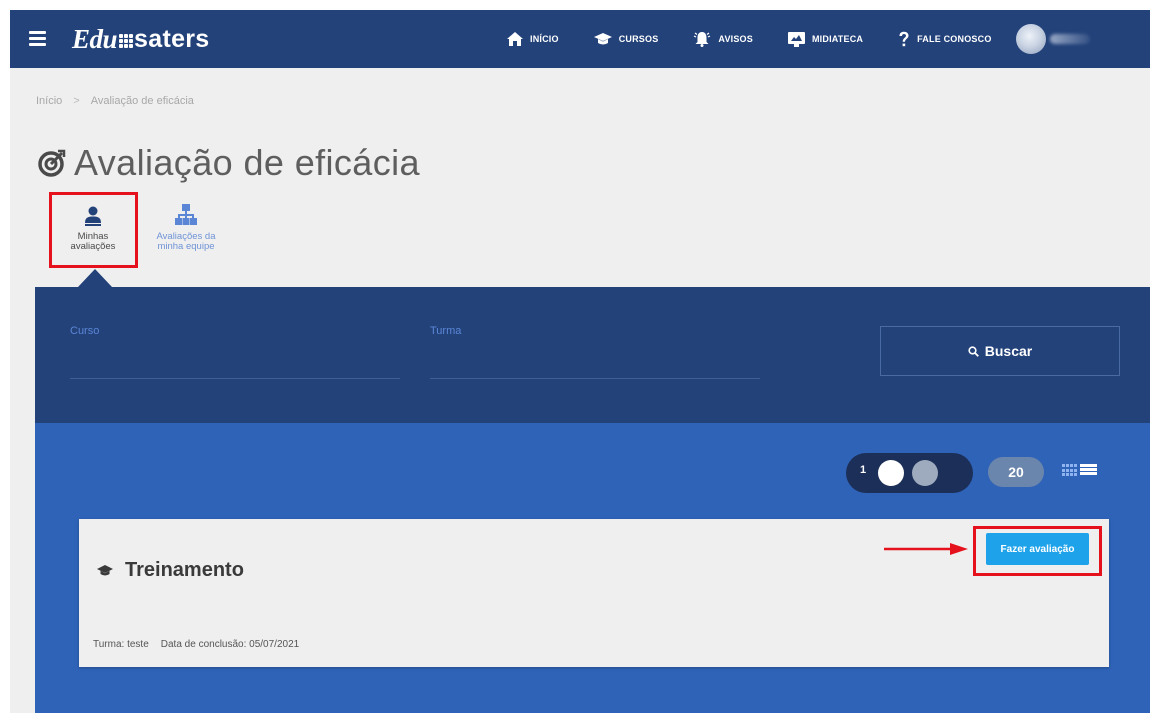 The image size is (1150, 713). What do you see at coordinates (52, 163) in the screenshot?
I see `target-icon` at bounding box center [52, 163].